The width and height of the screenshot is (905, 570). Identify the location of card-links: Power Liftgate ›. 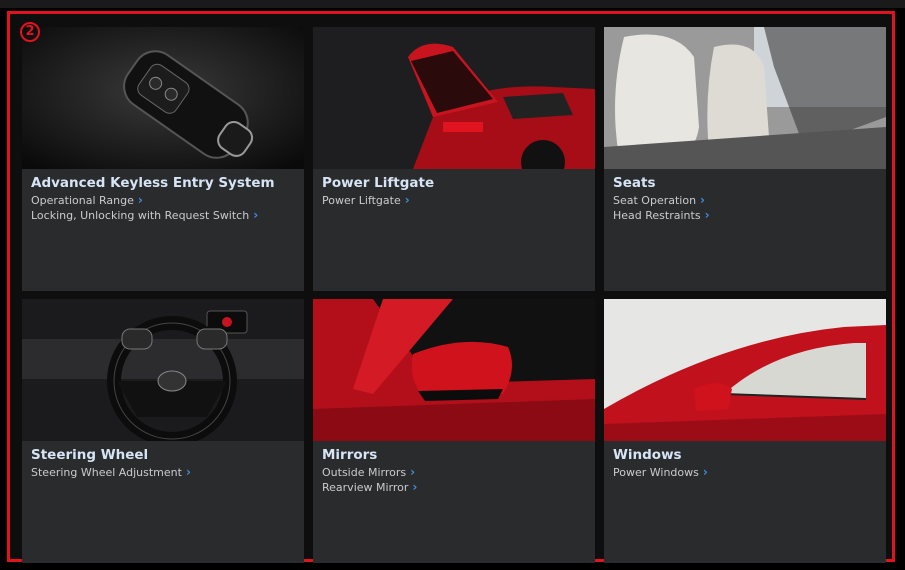
(366, 200).